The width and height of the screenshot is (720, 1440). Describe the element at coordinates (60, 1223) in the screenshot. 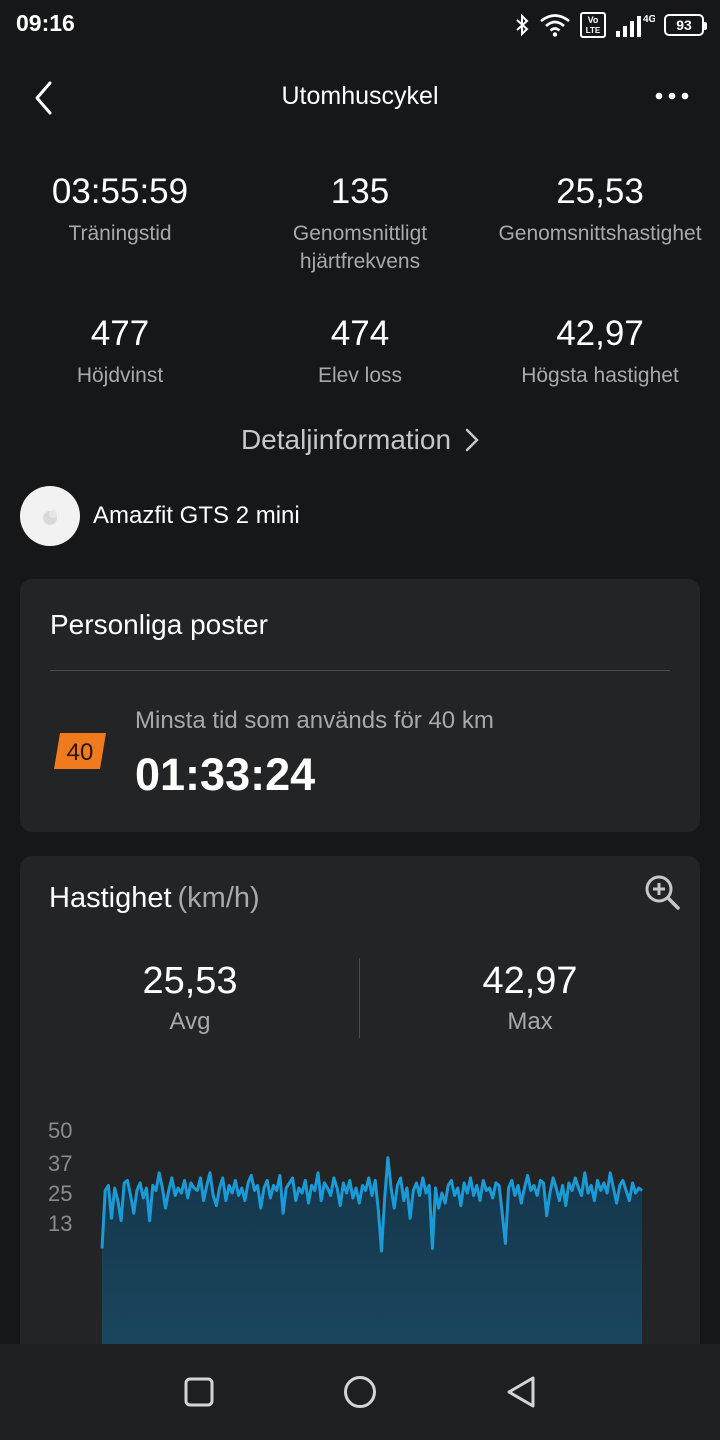

I see `y-tick-label: 13` at that location.